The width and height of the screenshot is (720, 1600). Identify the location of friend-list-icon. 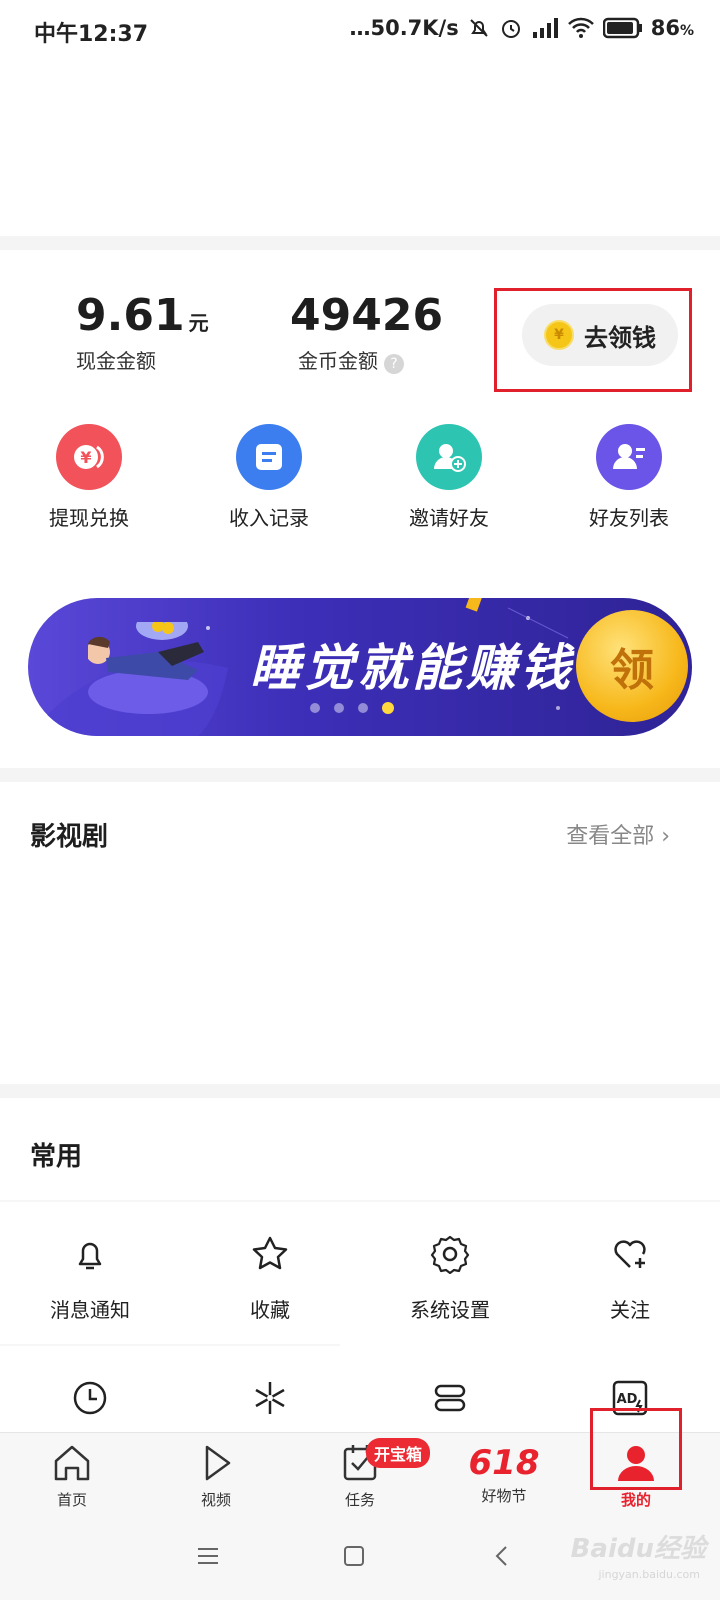
(629, 457).